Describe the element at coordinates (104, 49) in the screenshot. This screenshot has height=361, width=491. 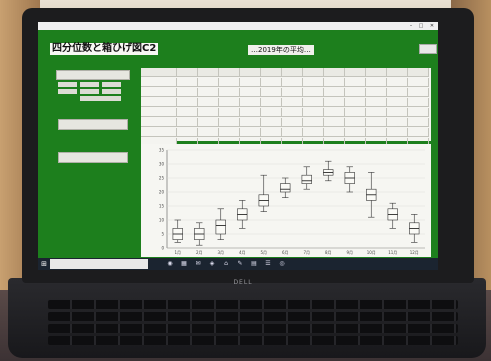
I see `app-title: 四分位数と箱ひげ図C2` at that location.